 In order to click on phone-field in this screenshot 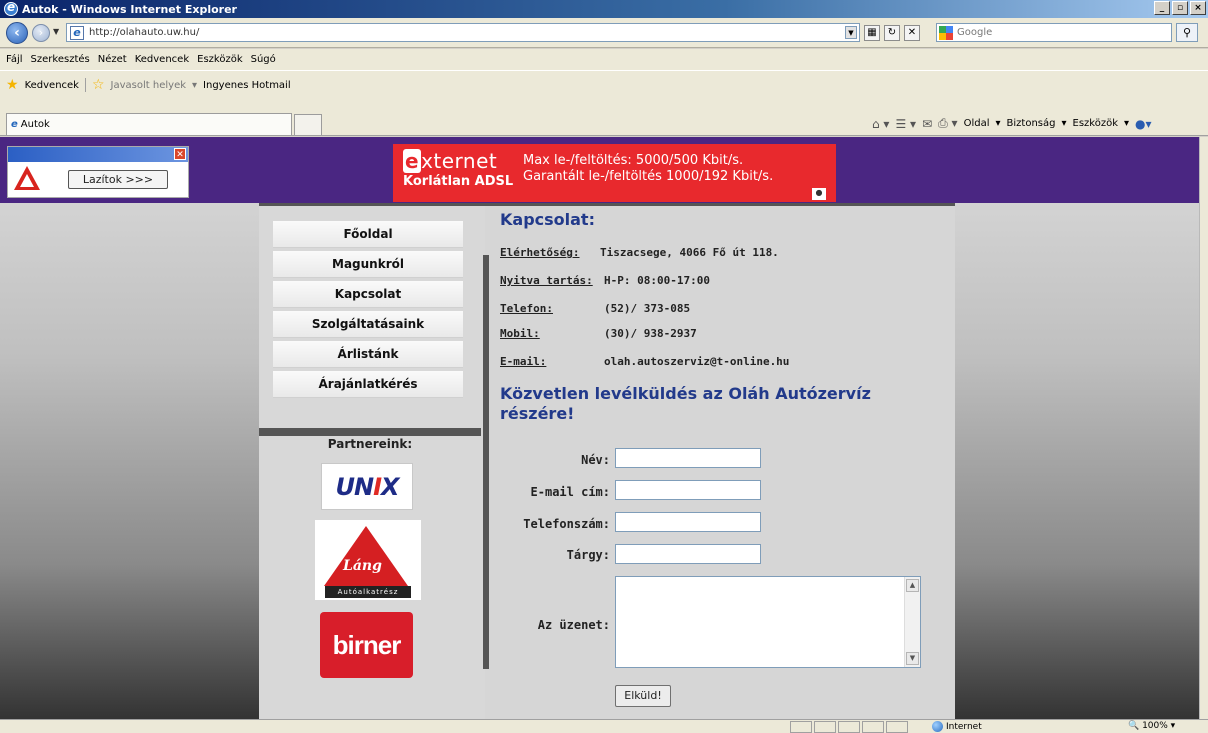, I will do `click(688, 522)`.